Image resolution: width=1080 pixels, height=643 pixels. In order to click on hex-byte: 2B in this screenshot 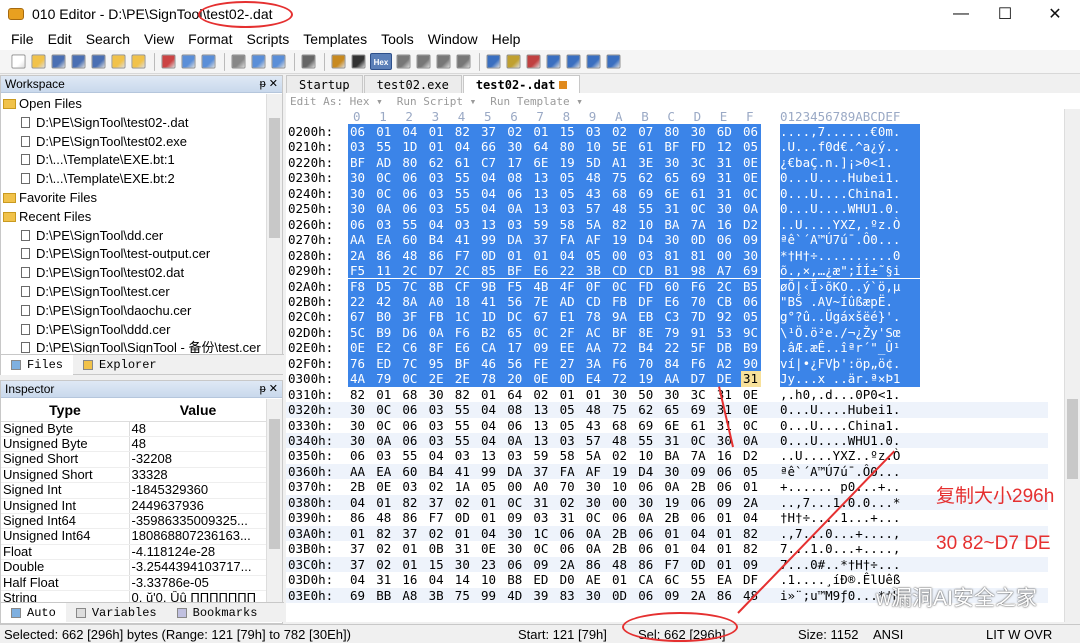, I will do `click(623, 533)`.